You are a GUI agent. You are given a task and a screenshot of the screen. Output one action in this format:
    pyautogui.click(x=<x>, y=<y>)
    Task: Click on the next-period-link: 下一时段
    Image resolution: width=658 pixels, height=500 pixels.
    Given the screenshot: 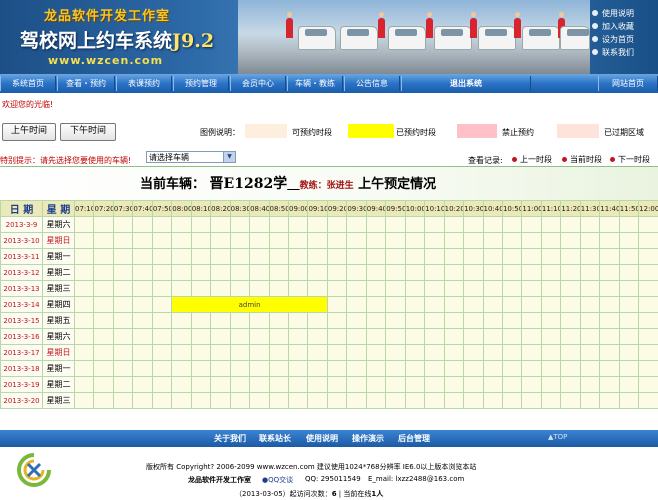 What is the action you would take?
    pyautogui.click(x=630, y=159)
    